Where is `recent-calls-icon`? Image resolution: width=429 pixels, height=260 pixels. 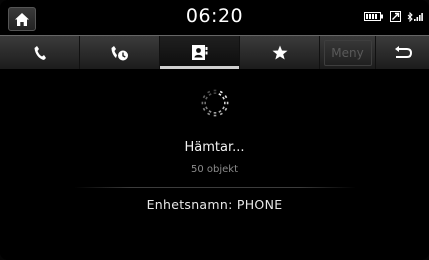 recent-calls-icon is located at coordinates (119, 52).